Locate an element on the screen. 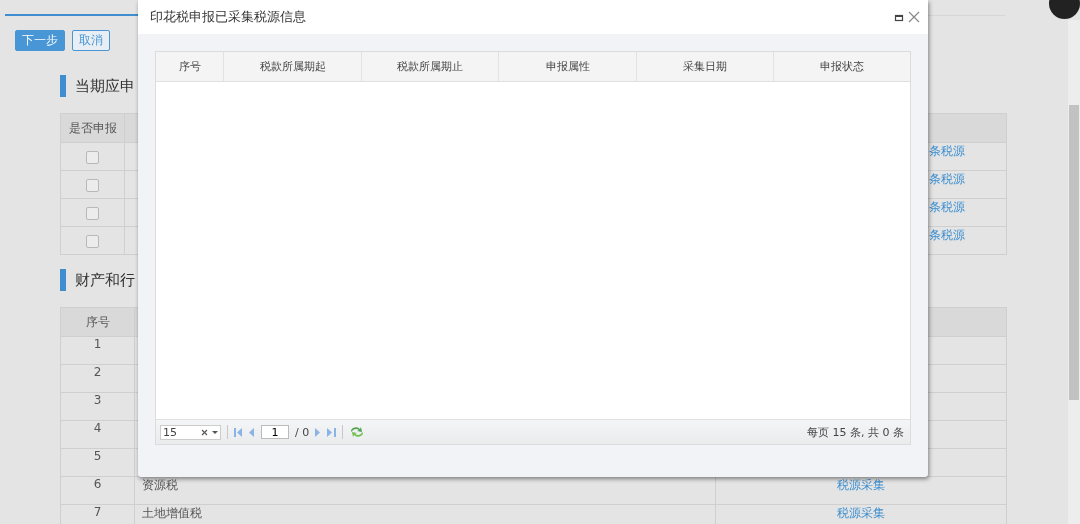 This screenshot has height=524, width=1080. table-cell: 2 is located at coordinates (97, 378).